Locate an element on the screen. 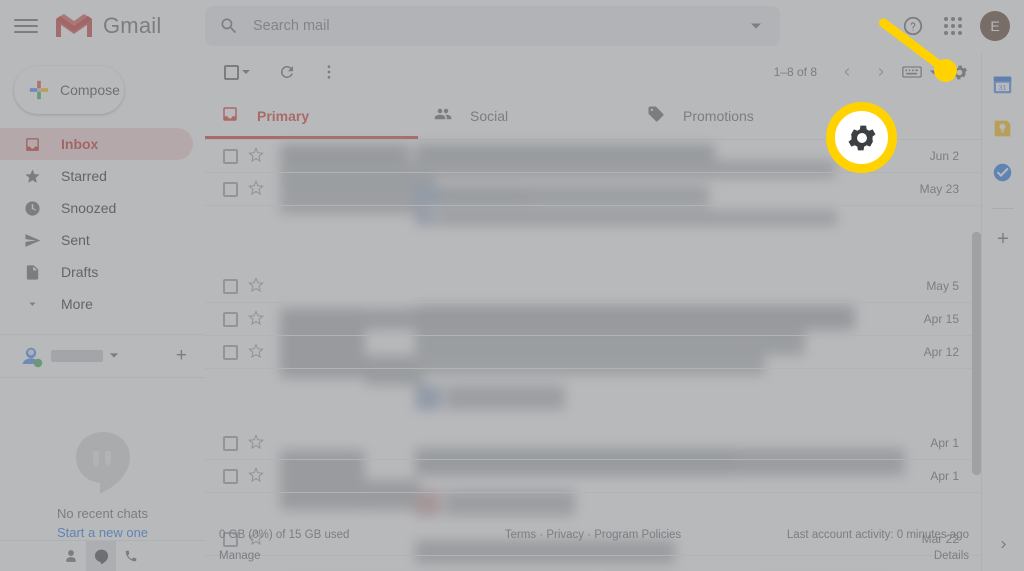 Image resolution: width=1024 pixels, height=571 pixels. select-all-checkbox is located at coordinates (237, 72).